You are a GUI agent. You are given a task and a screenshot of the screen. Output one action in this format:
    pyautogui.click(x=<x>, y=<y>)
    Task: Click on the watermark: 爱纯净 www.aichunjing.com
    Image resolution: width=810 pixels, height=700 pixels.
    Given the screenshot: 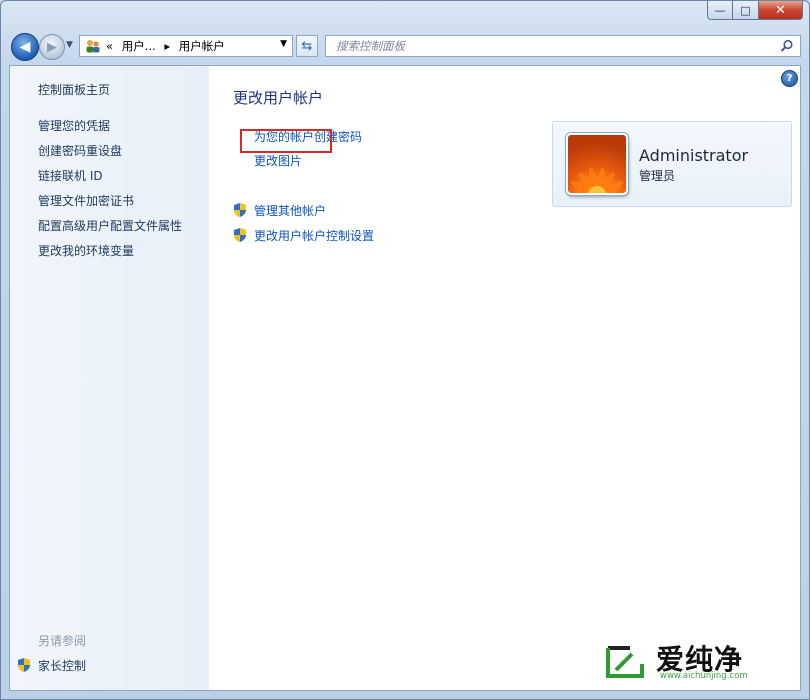 What is the action you would take?
    pyautogui.click(x=695, y=661)
    